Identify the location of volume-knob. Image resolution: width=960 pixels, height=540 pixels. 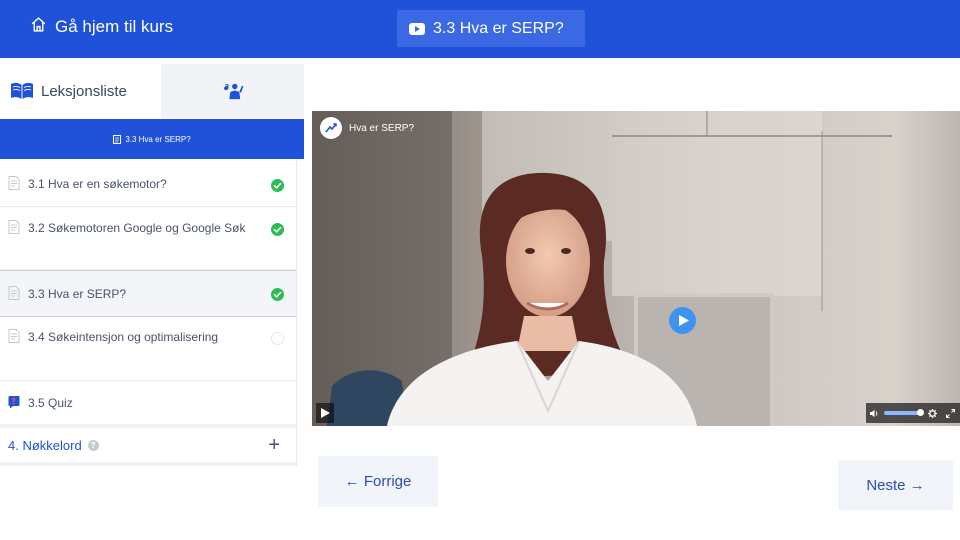
(920, 412).